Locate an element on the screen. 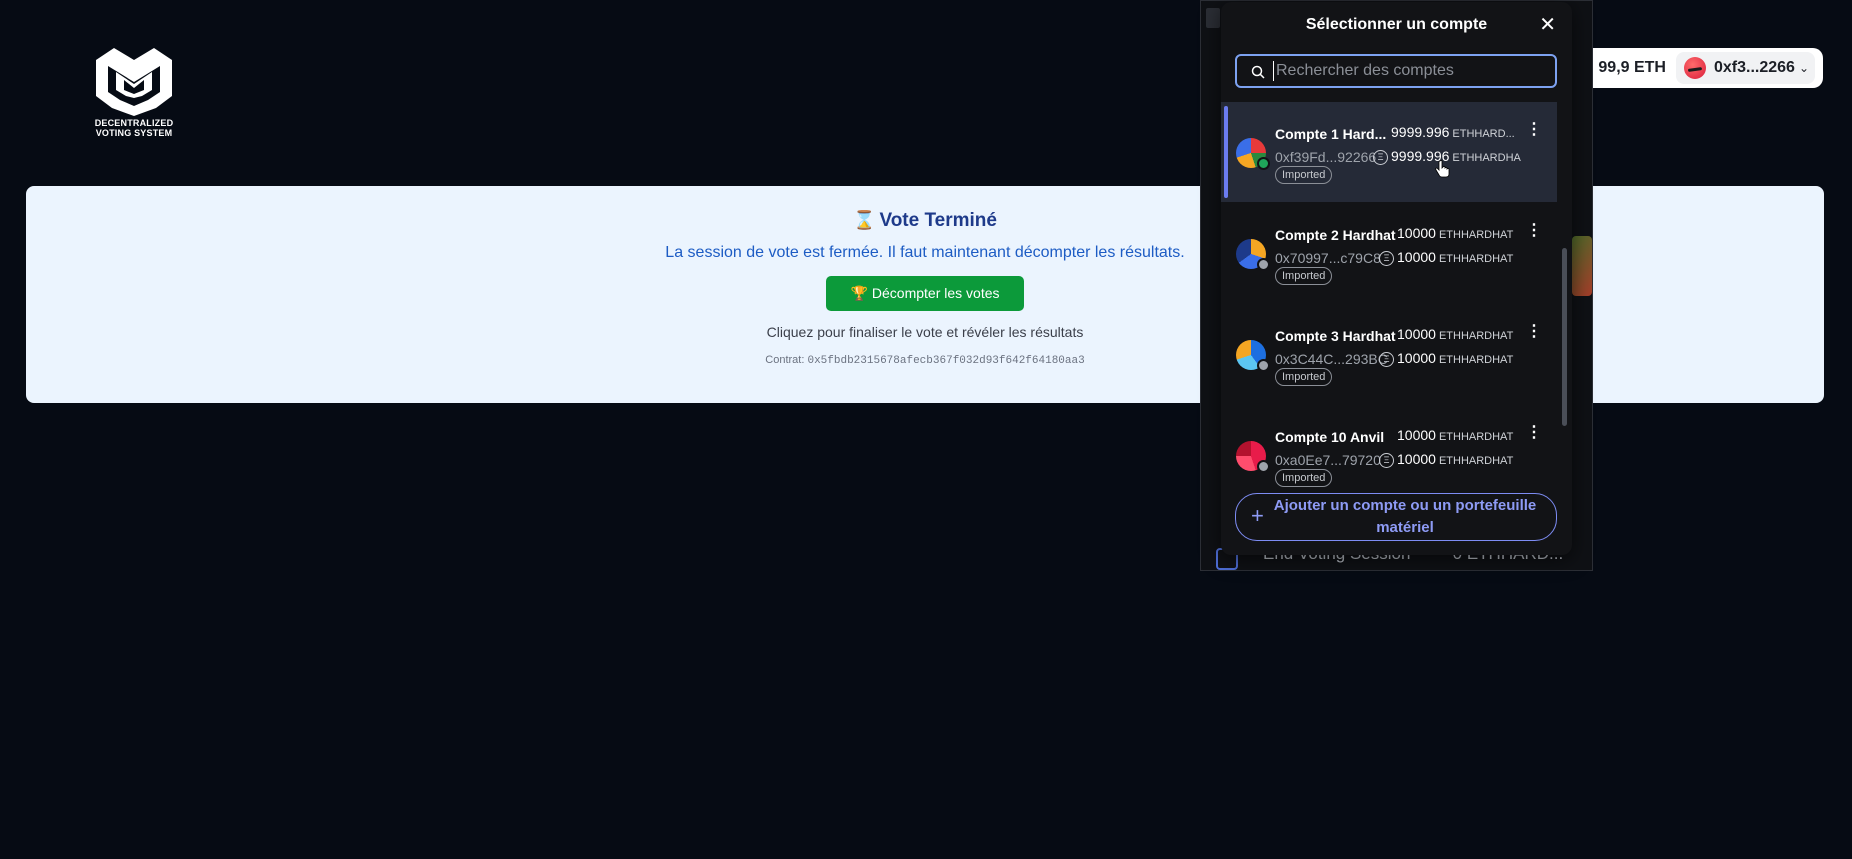 This screenshot has width=1852, height=859. count-votes-button: 🏆 Décompter les votes is located at coordinates (925, 293).